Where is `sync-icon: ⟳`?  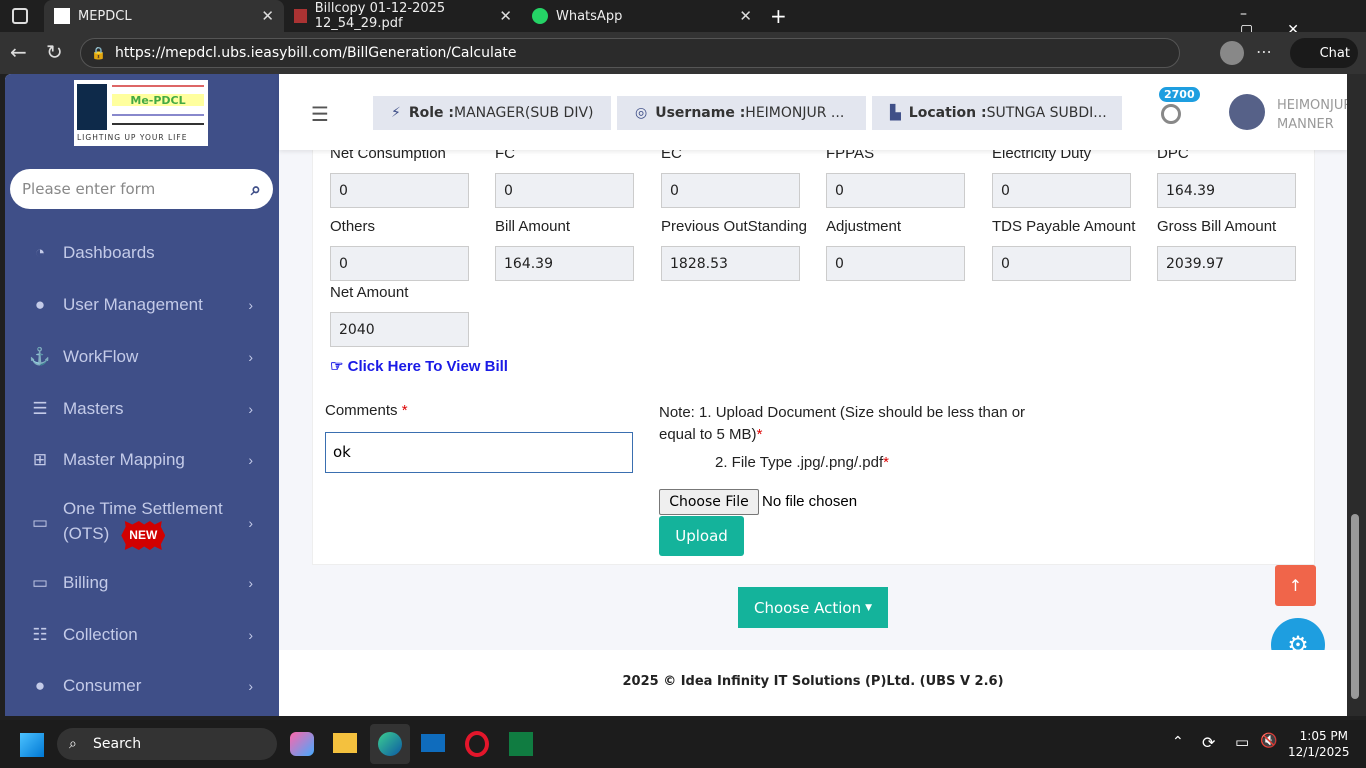
sync-icon: ⟳ is located at coordinates (1208, 742).